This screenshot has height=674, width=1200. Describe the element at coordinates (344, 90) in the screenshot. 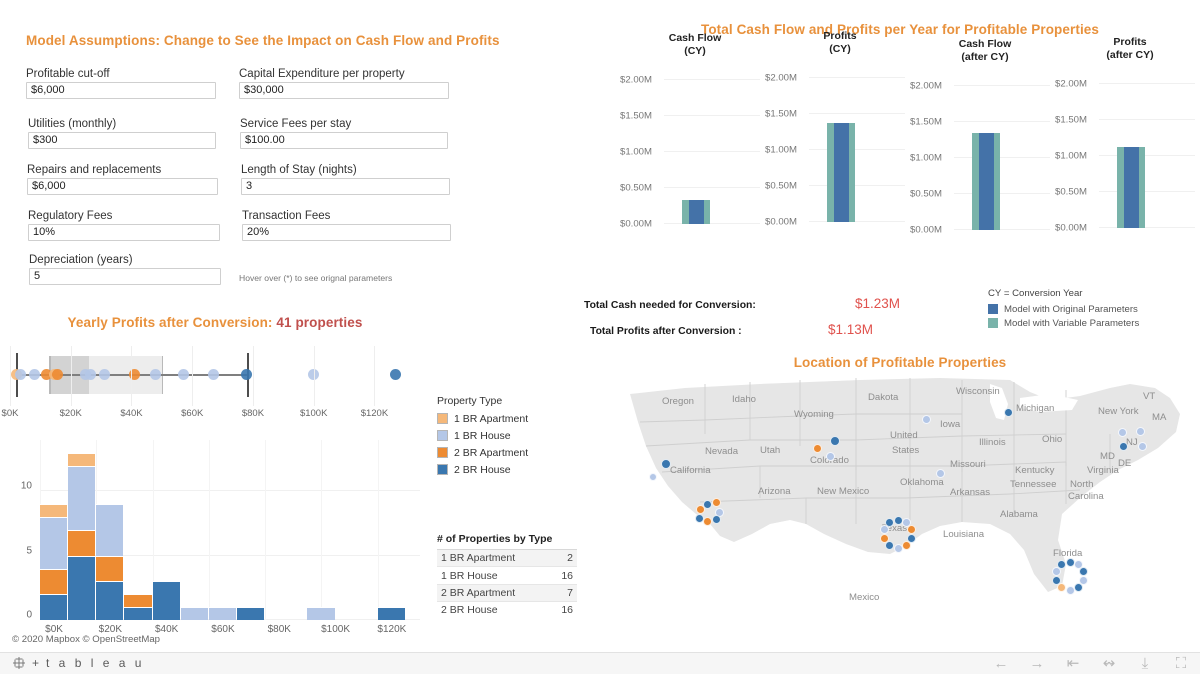

I see `param-input: $30,000` at that location.